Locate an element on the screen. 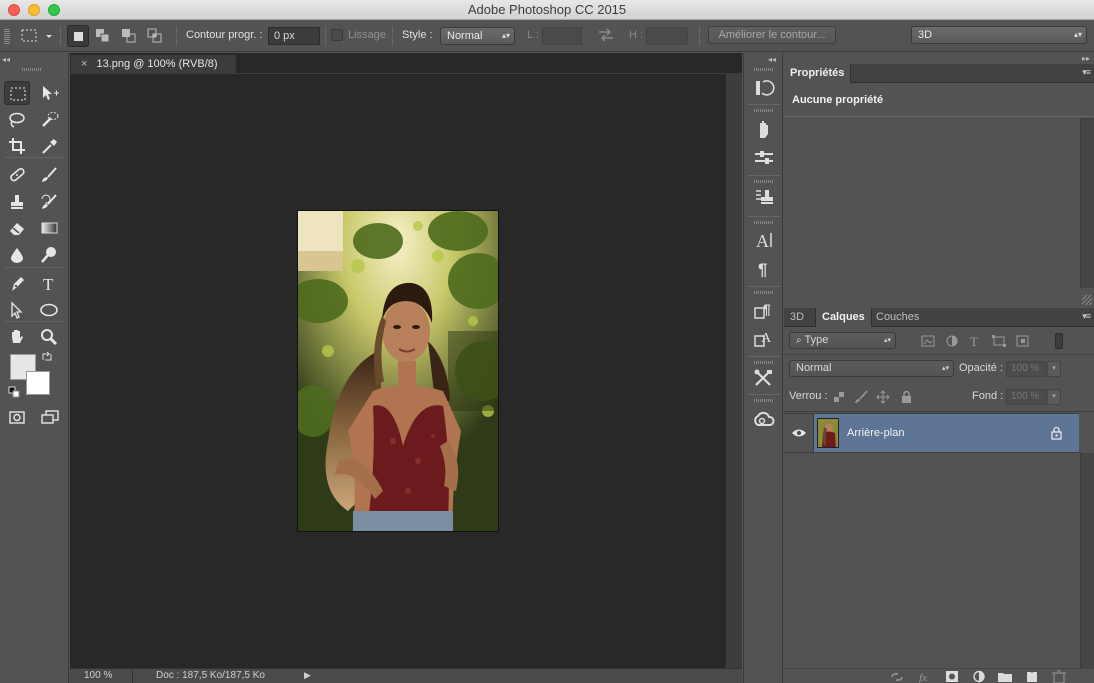 This screenshot has height=683, width=1094. tab-properties: Propriétés is located at coordinates (818, 73).